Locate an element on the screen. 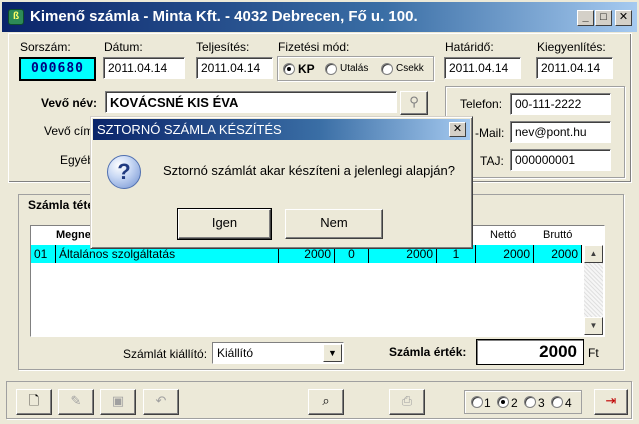 This screenshot has width=639, height=424. email-label: -Mail: is located at coordinates (490, 133).